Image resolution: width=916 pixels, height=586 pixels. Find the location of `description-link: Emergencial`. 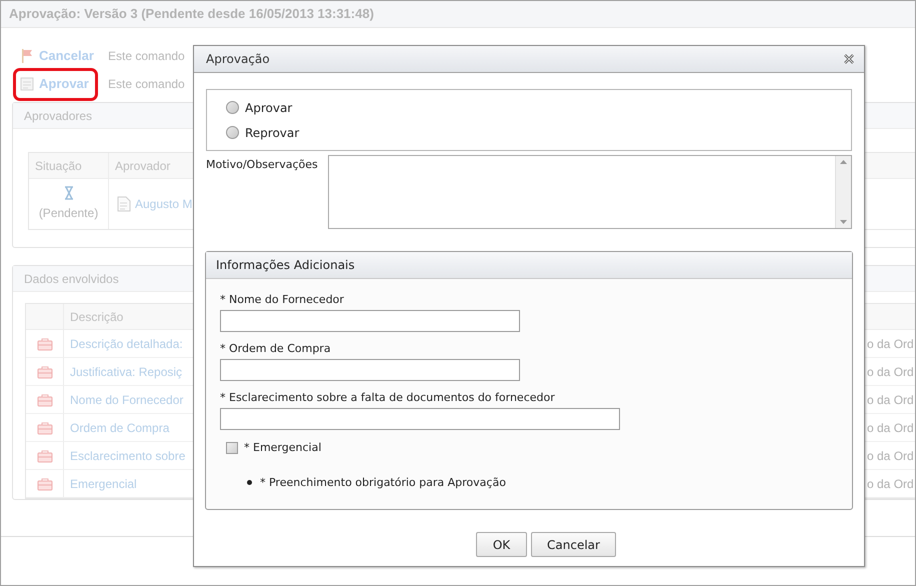

description-link: Emergencial is located at coordinates (103, 483).